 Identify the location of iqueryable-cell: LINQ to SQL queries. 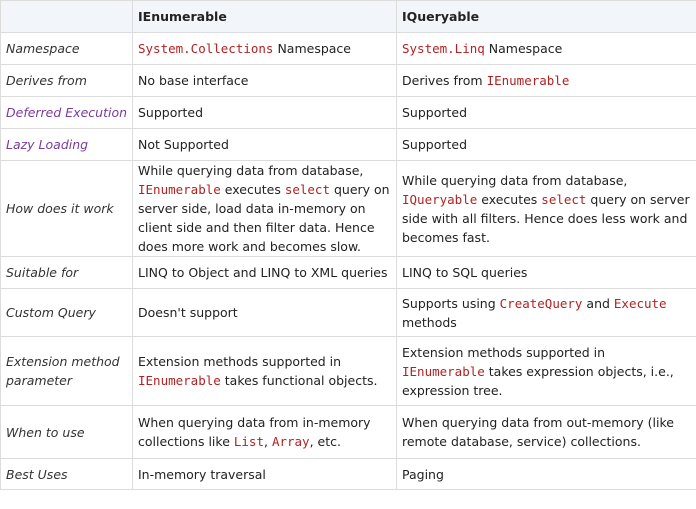
(546, 272).